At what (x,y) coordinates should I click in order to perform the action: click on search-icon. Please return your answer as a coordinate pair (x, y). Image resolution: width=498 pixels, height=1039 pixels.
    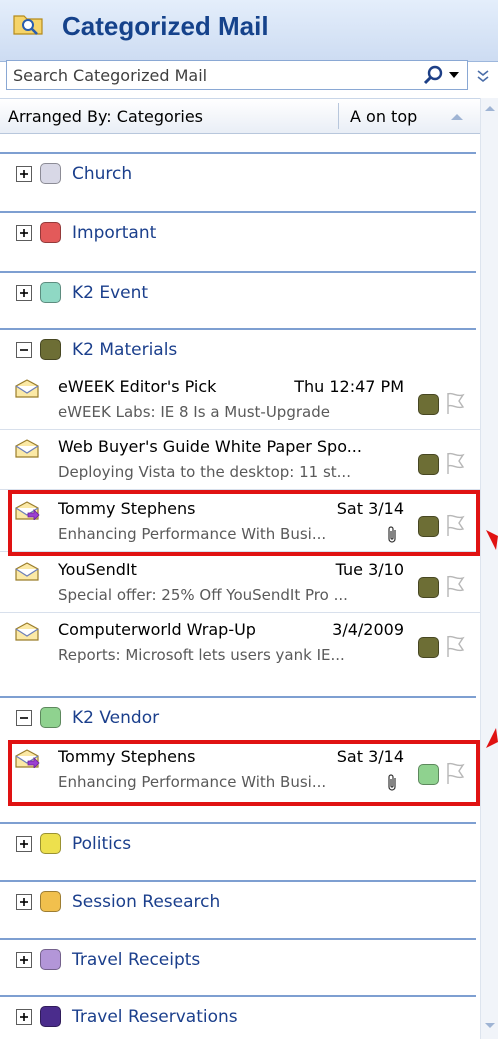
    Looking at the image, I should click on (440, 75).